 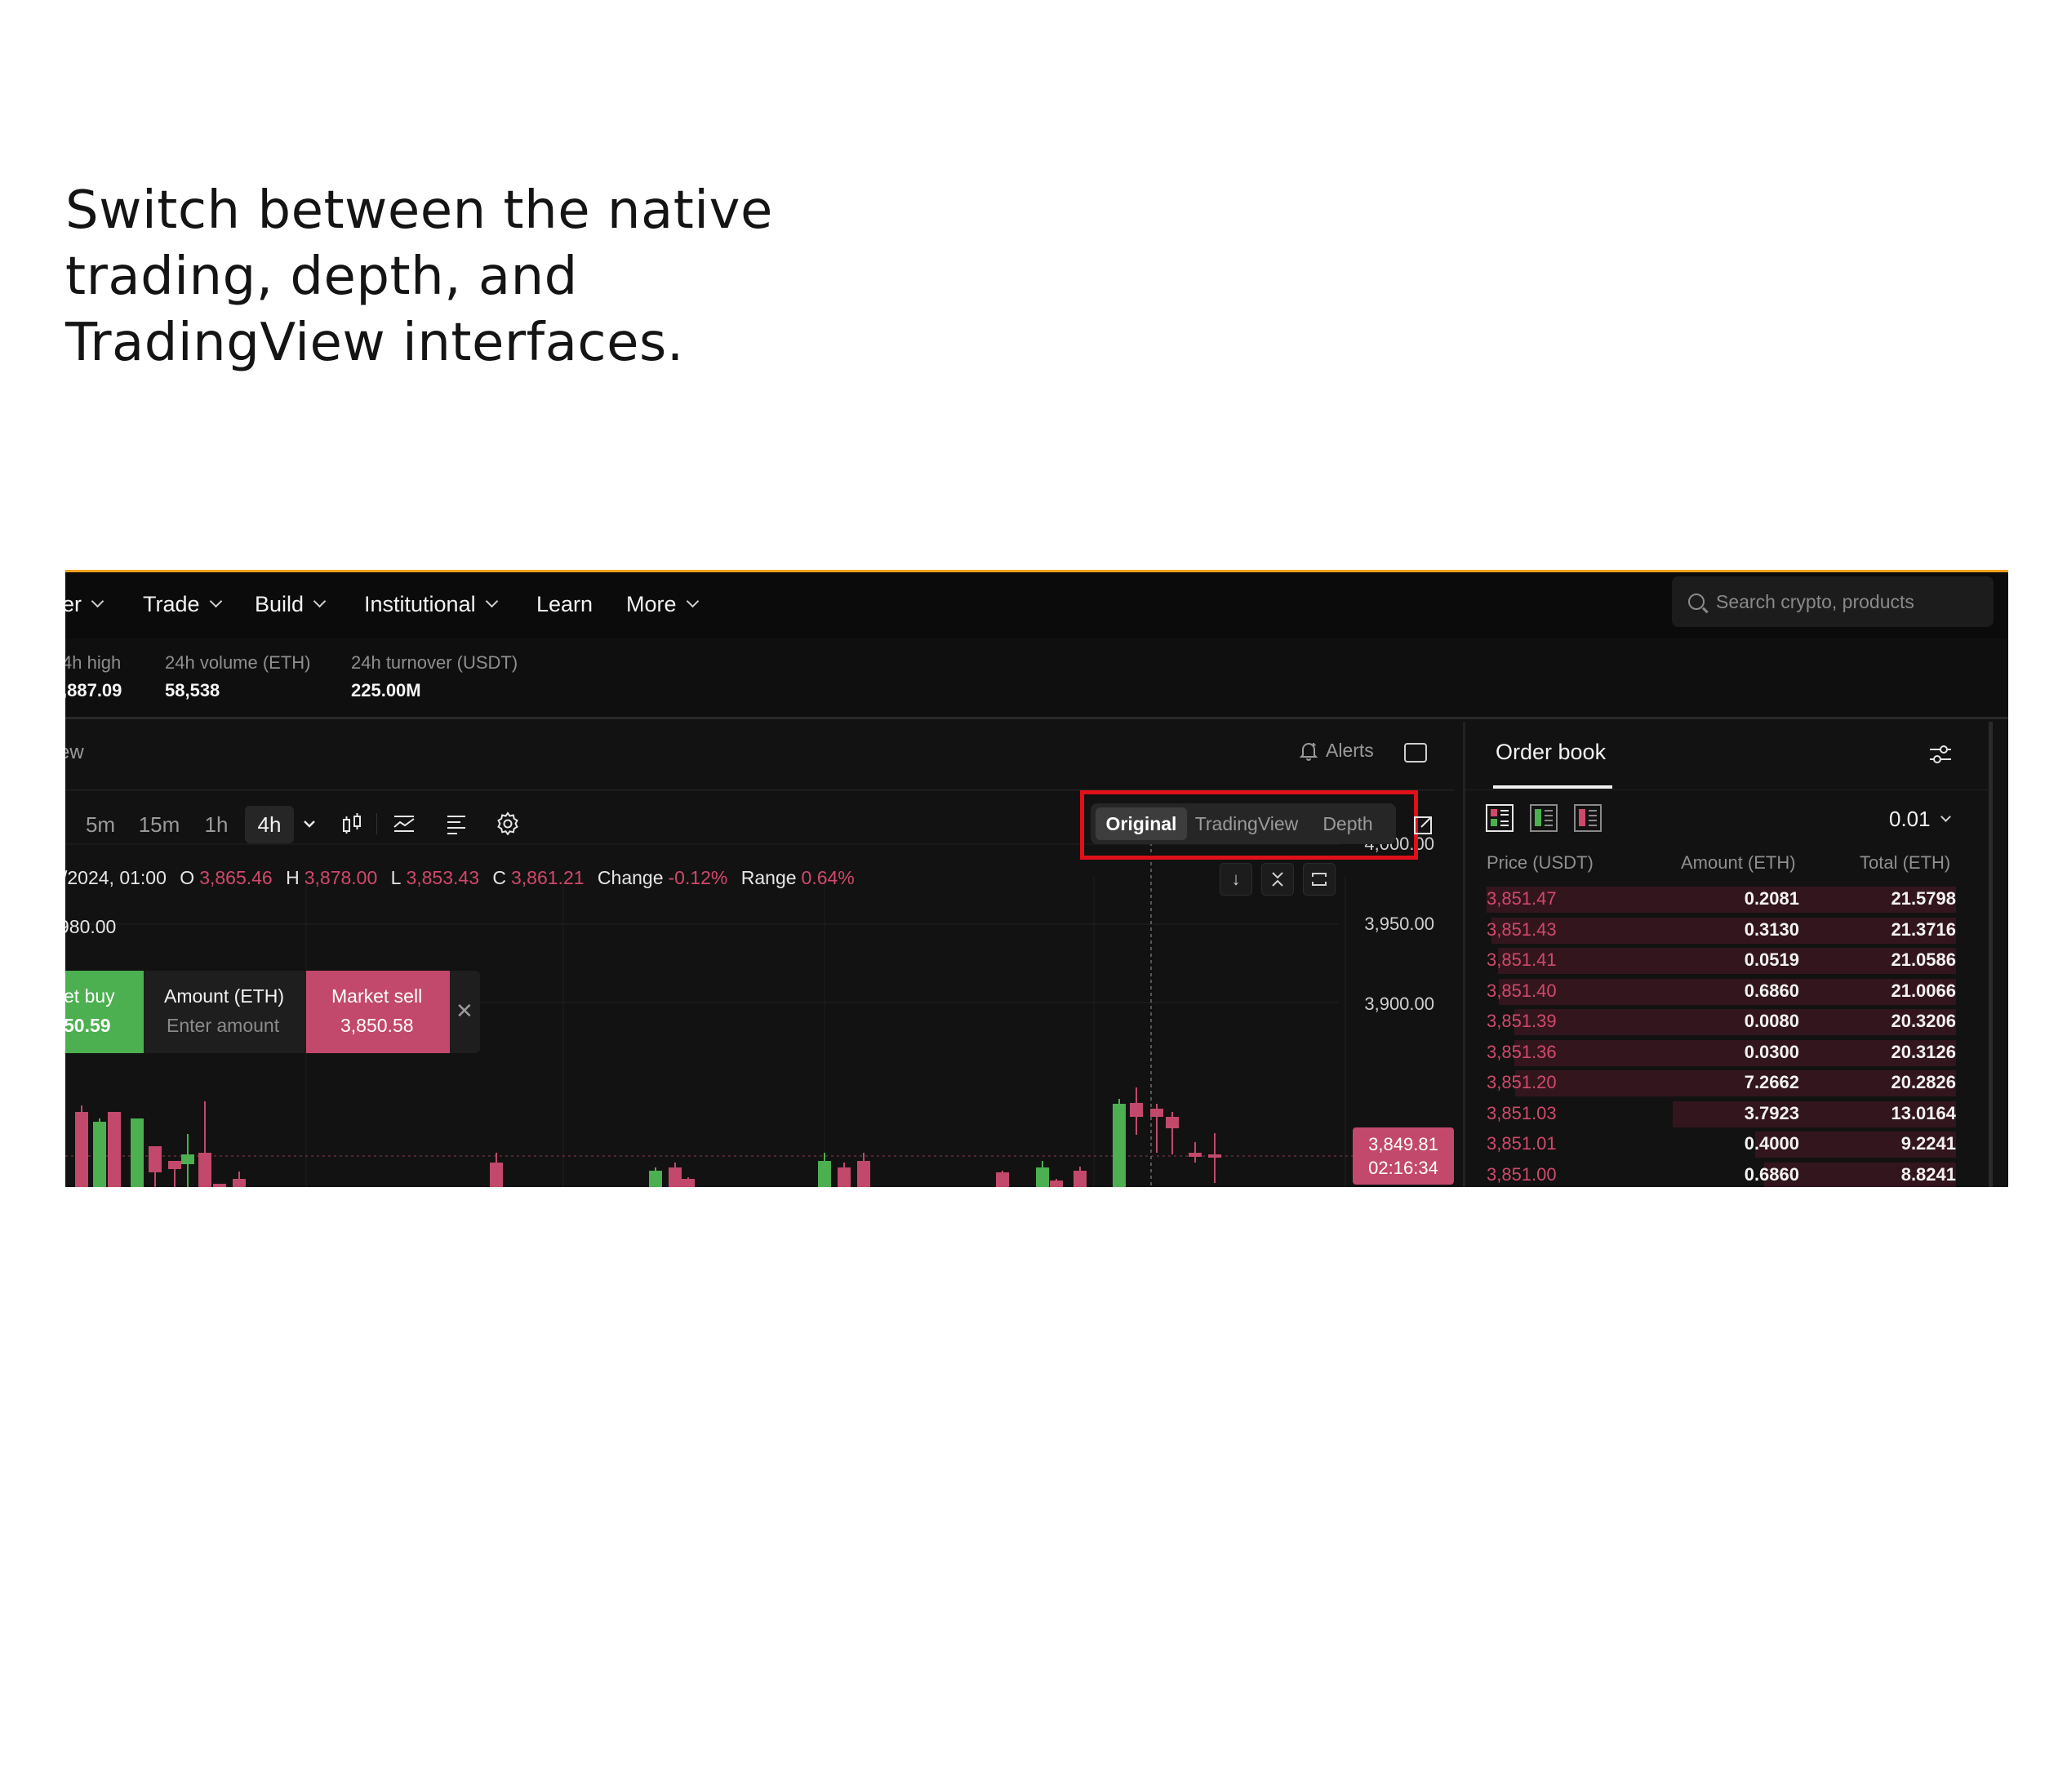 I want to click on ohlc-low: 3,853.43, so click(x=442, y=877).